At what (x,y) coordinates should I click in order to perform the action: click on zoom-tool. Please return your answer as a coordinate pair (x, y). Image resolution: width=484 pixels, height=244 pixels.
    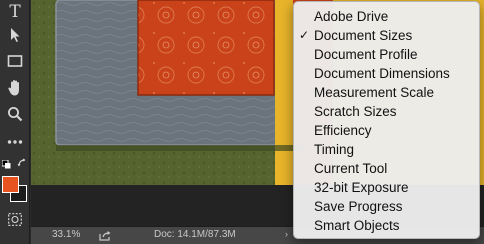
    Looking at the image, I should click on (15, 114).